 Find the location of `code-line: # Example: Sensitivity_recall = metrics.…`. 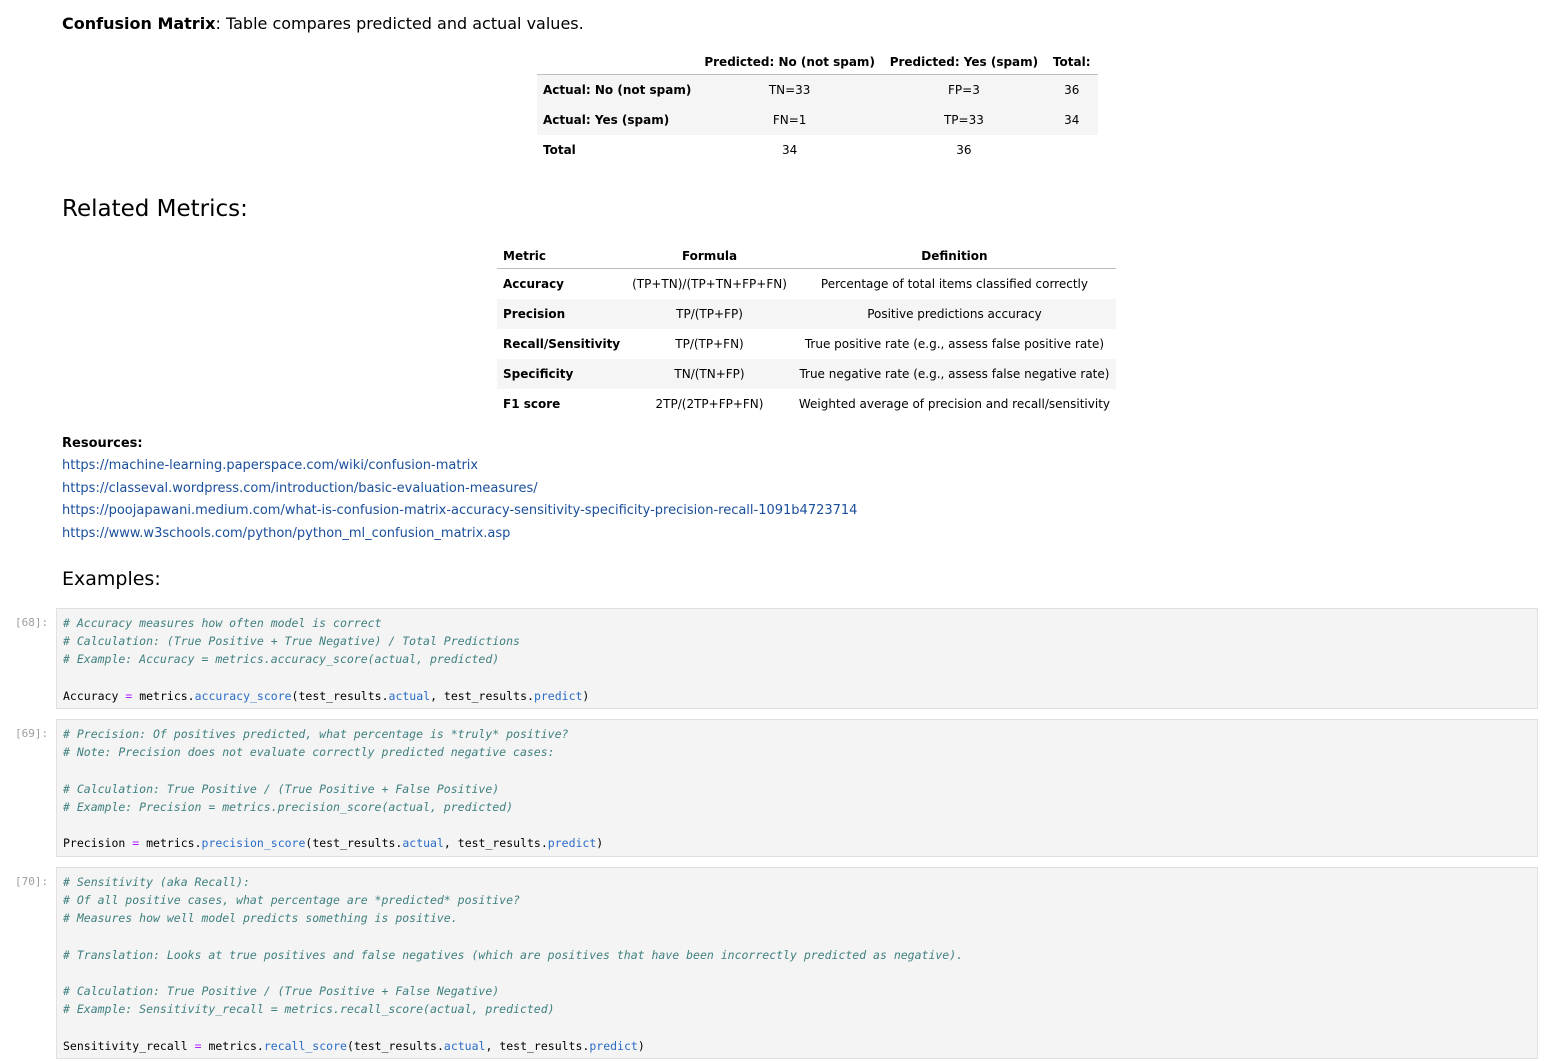

code-line: # Example: Sensitivity_recall = metrics.… is located at coordinates (797, 1009).